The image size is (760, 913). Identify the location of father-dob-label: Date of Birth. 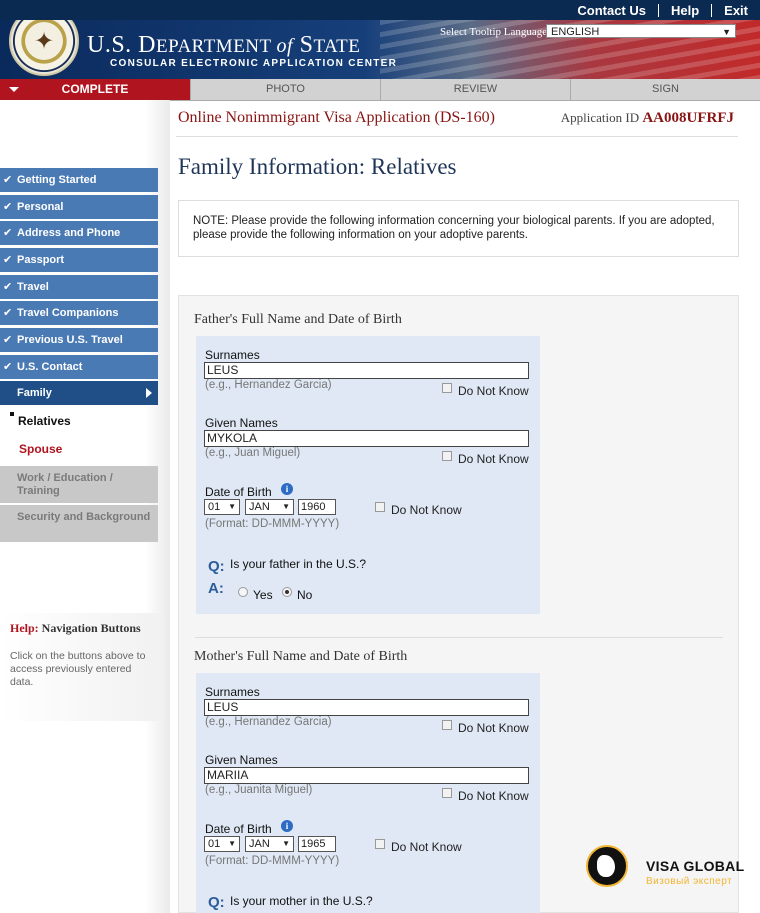
(238, 492).